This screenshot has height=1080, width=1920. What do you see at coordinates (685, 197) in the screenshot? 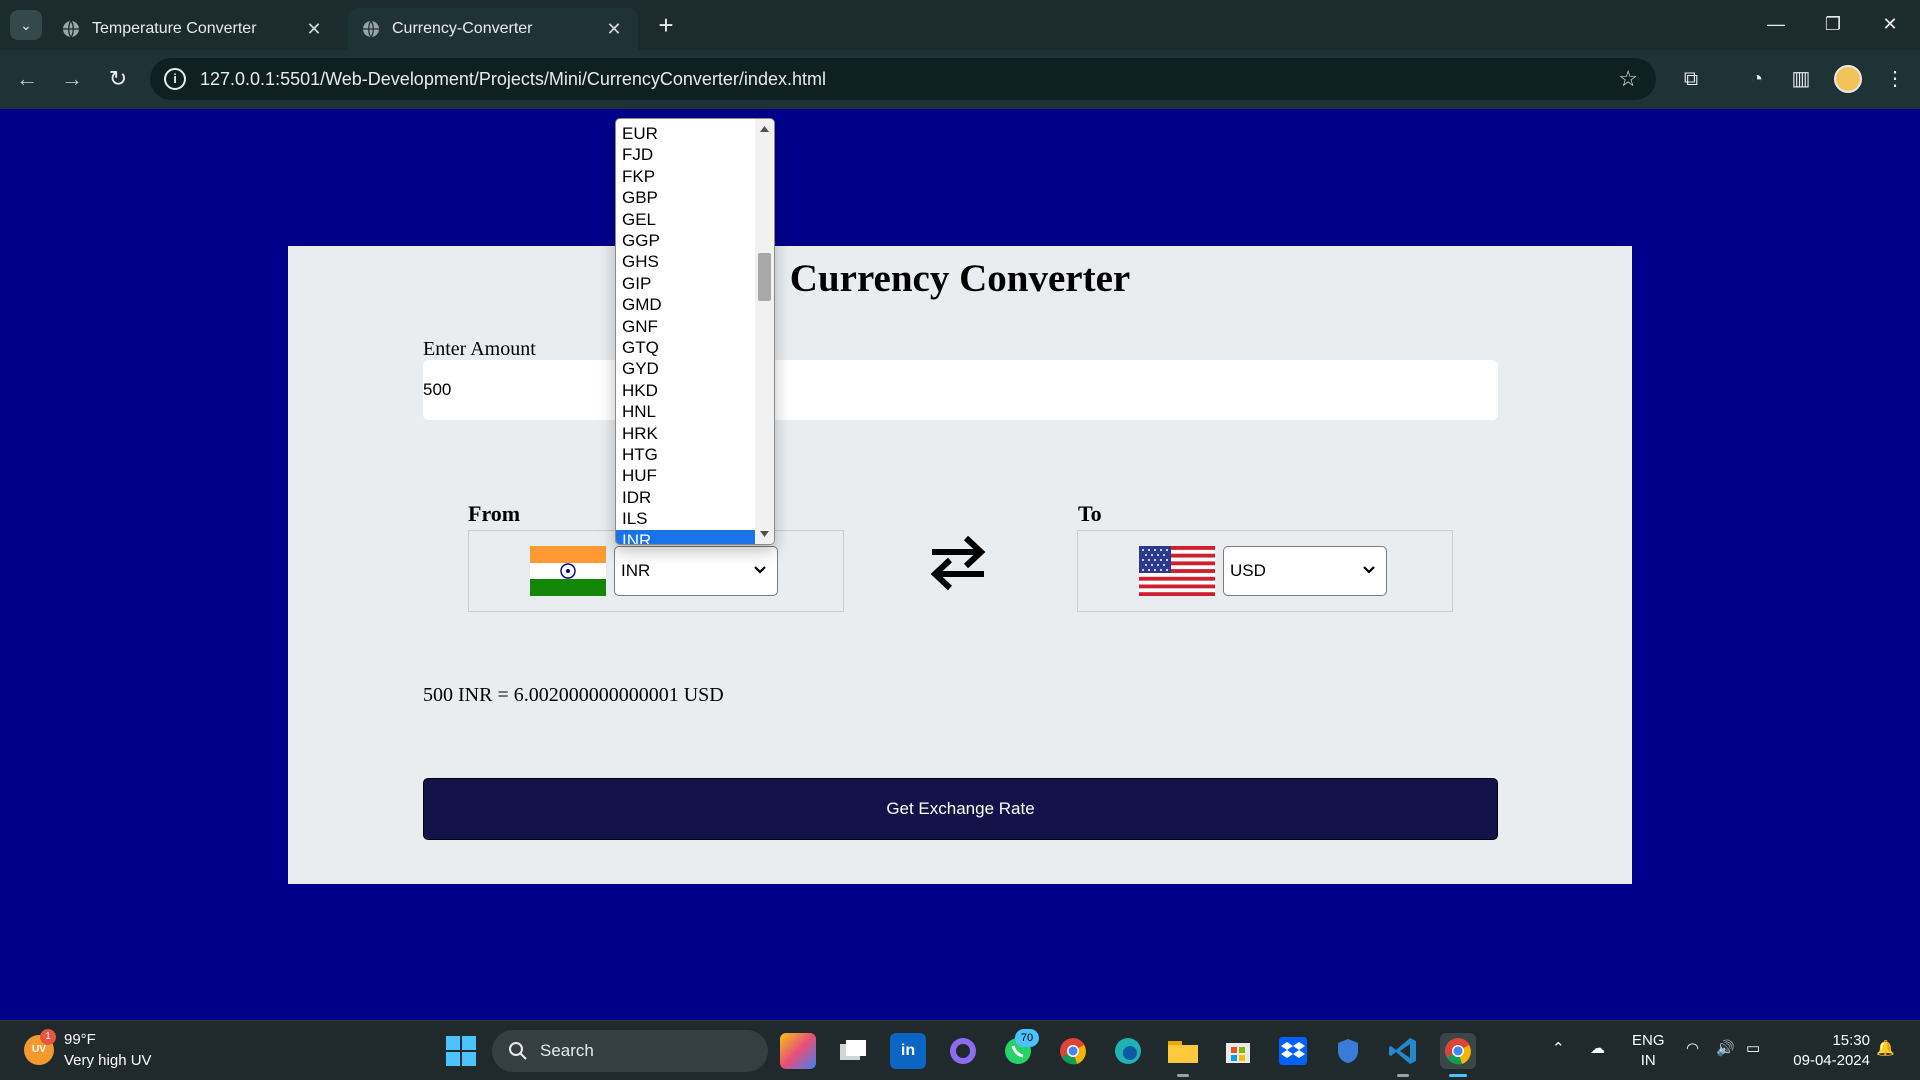
I see `dropdown-option-gbp: GBP` at bounding box center [685, 197].